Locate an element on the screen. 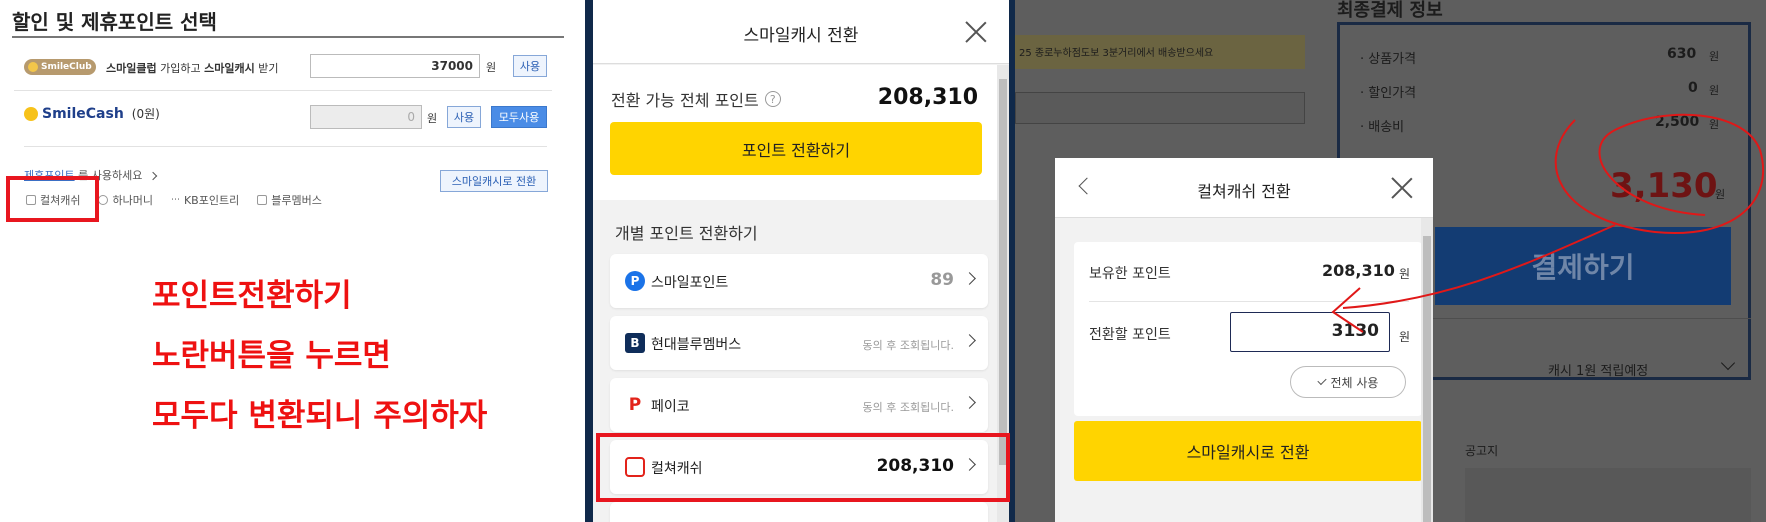 This screenshot has height=522, width=1766. circle-scribble is located at coordinates (1659, 173).